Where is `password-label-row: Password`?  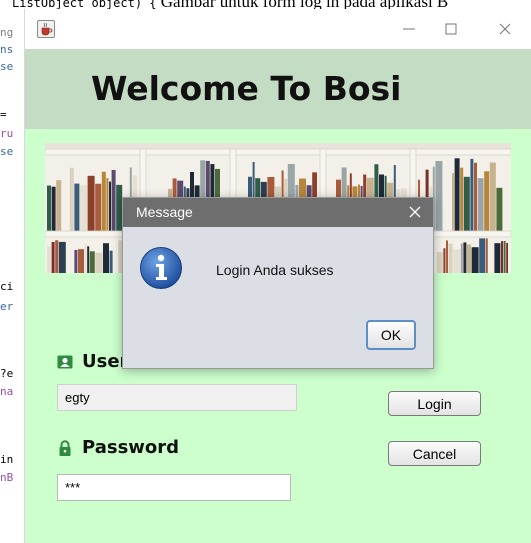
password-label-row: Password is located at coordinates (118, 447).